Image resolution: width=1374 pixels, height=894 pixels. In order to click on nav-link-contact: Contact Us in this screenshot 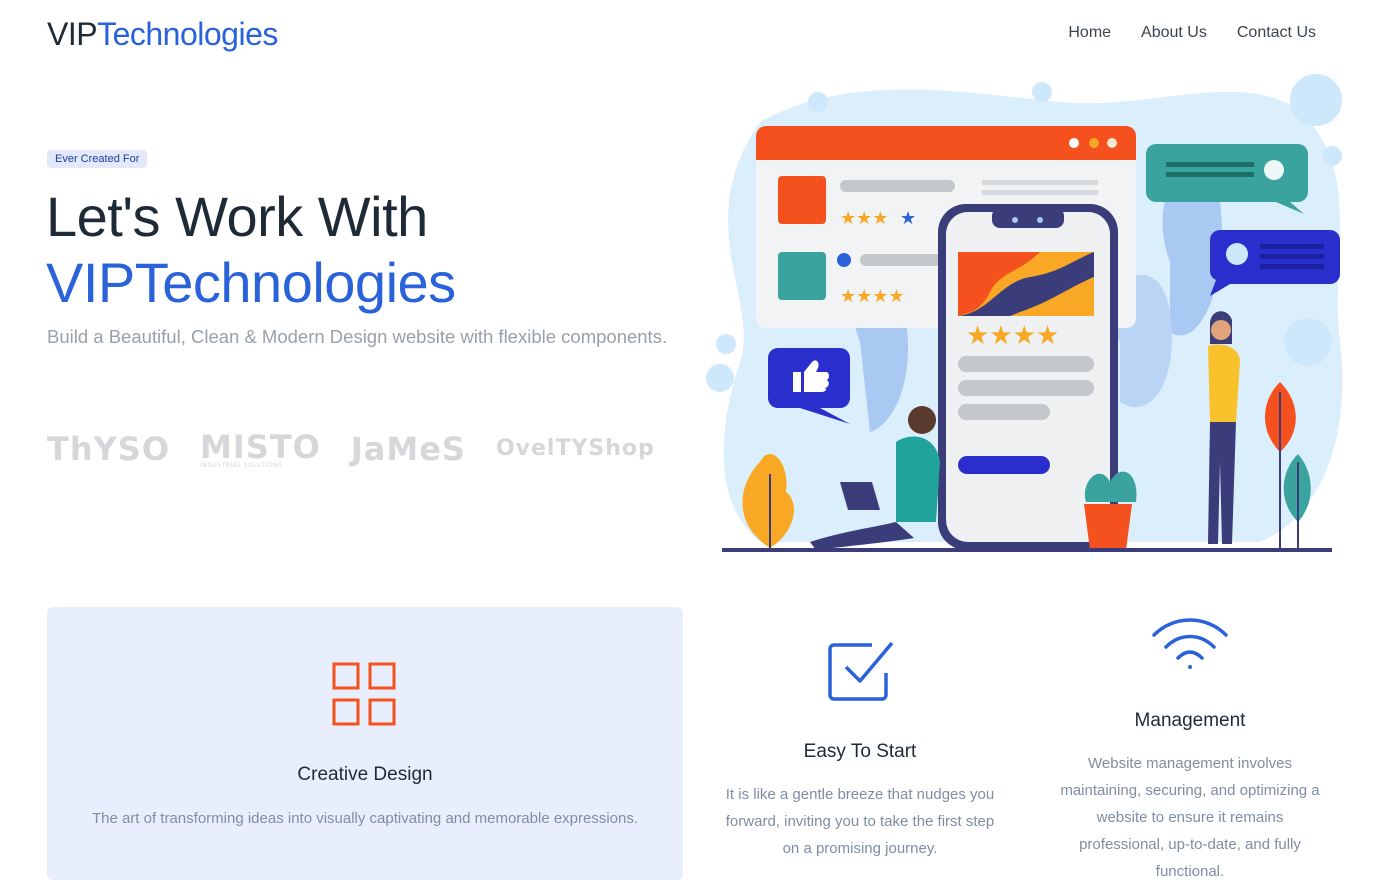, I will do `click(1276, 33)`.